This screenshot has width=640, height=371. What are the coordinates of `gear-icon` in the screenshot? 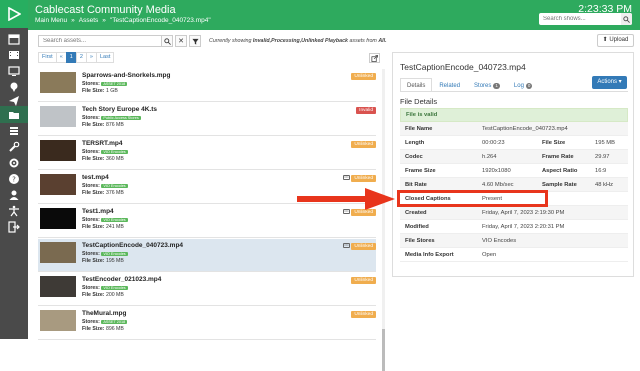 It's located at (14, 163).